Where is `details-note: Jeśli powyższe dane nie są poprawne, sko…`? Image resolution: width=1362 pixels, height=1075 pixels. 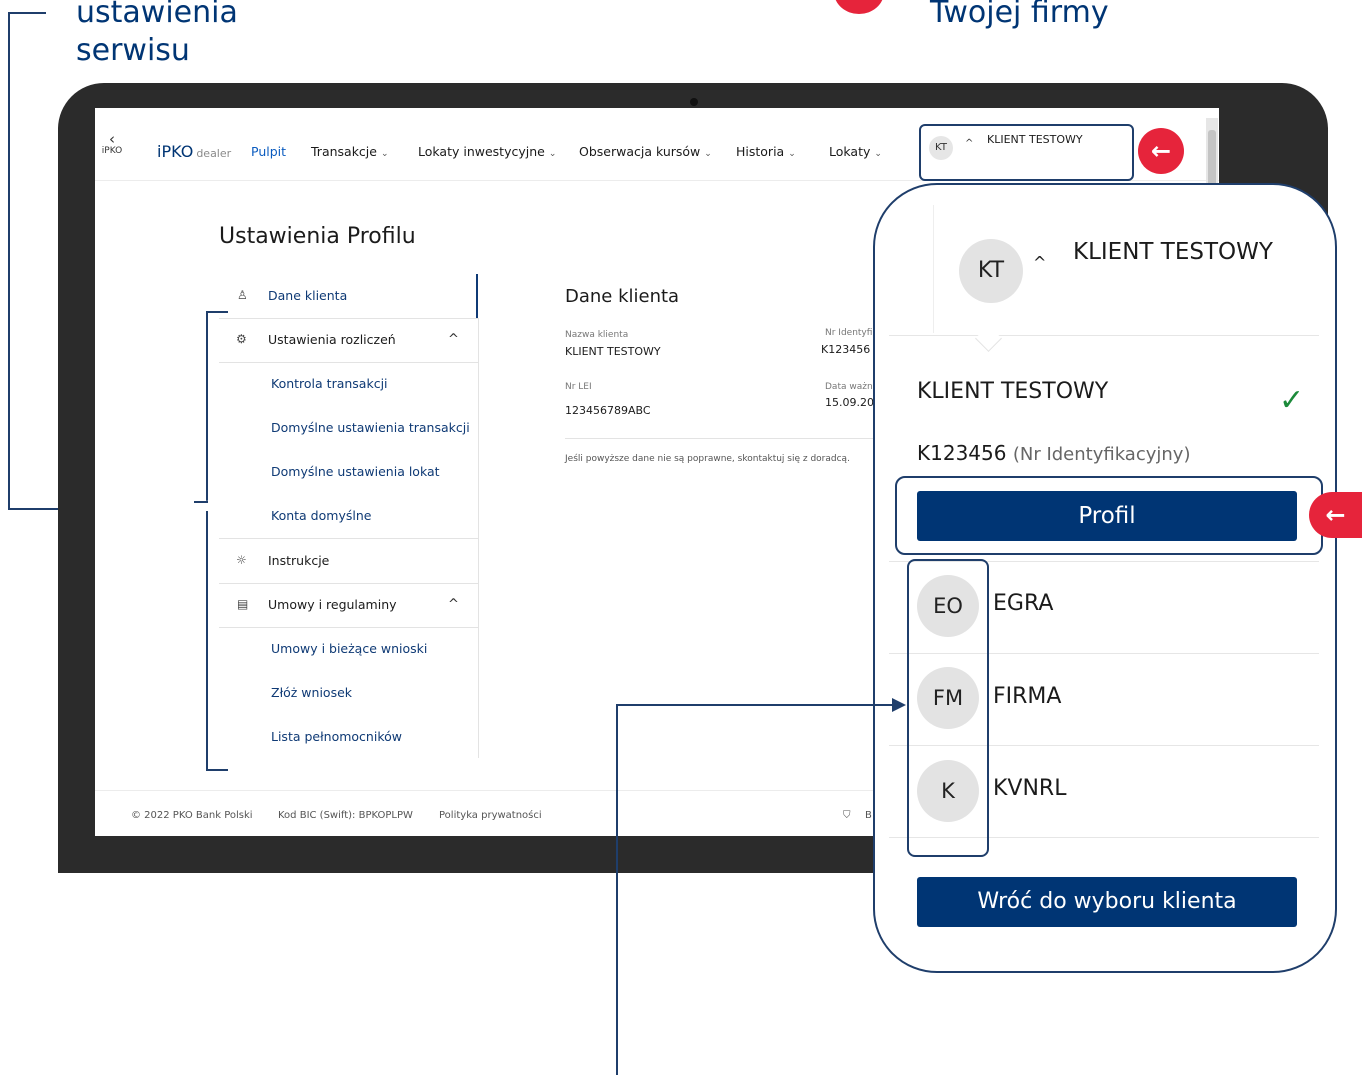 details-note: Jeśli powyższe dane nie są poprawne, sko… is located at coordinates (707, 459).